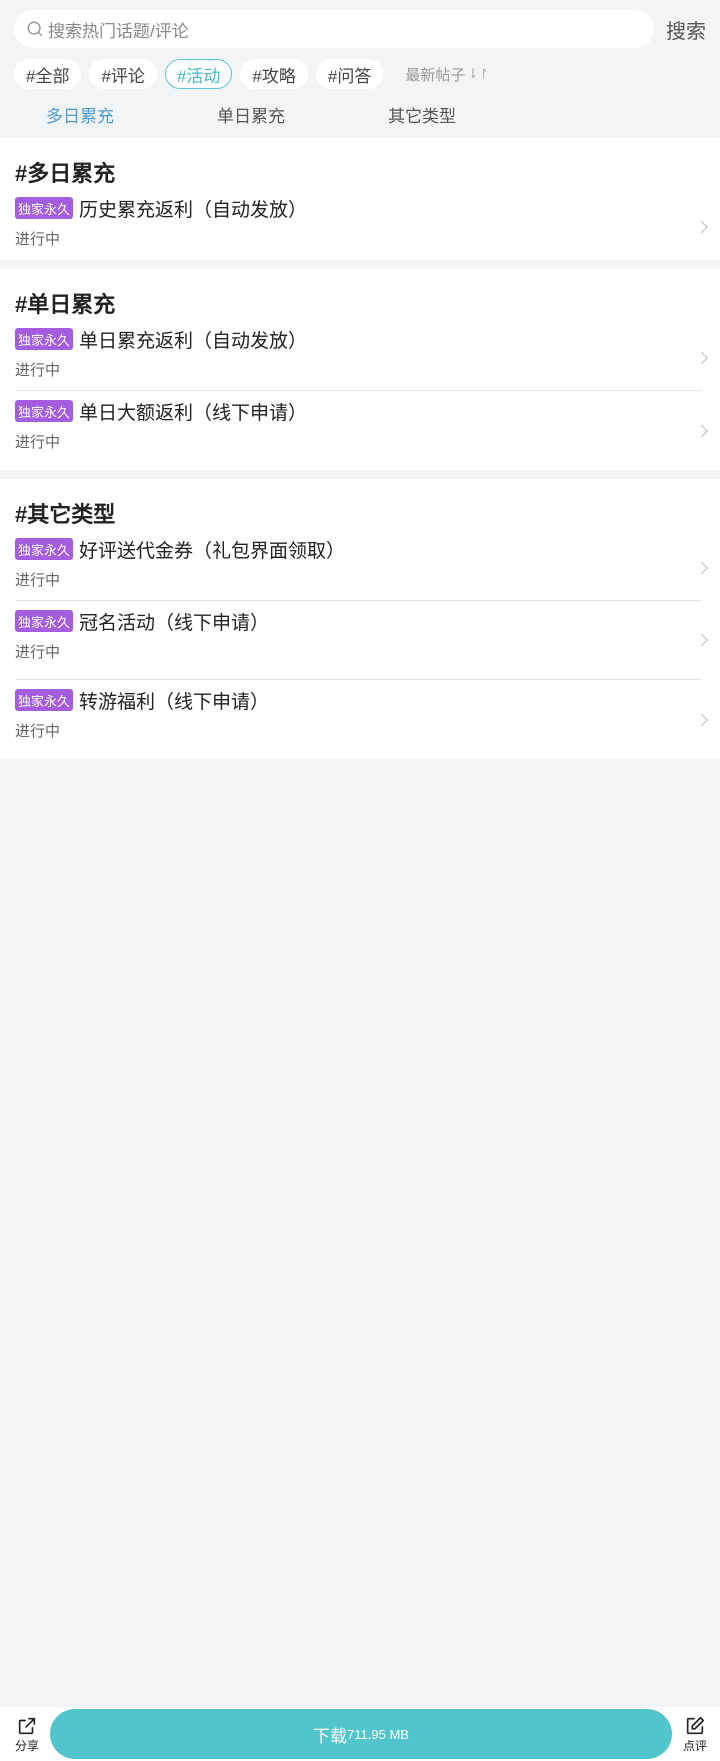 The width and height of the screenshot is (720, 1761). I want to click on download-size: 711.95 MB, so click(378, 1734).